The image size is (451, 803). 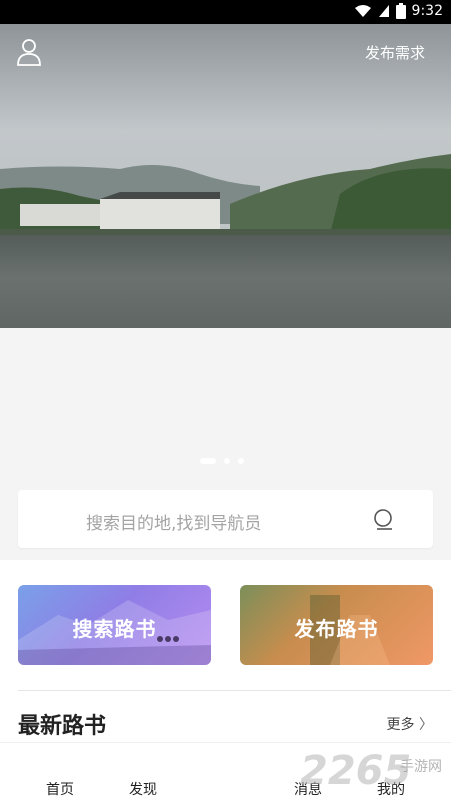 I want to click on status-bar: 9:32, so click(x=225, y=12).